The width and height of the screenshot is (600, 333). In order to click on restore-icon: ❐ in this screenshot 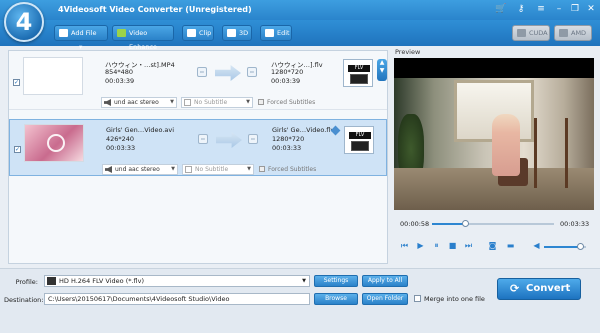, I will do `click(575, 9)`.